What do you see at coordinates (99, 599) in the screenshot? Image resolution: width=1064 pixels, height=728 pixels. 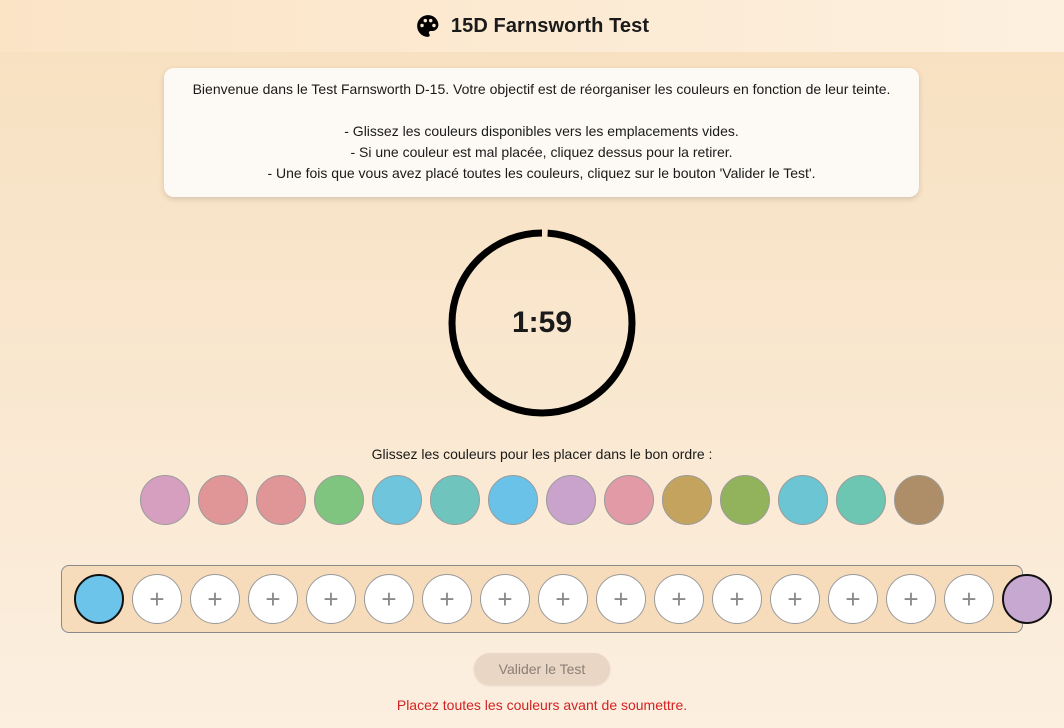 I see `anchor-start-color` at bounding box center [99, 599].